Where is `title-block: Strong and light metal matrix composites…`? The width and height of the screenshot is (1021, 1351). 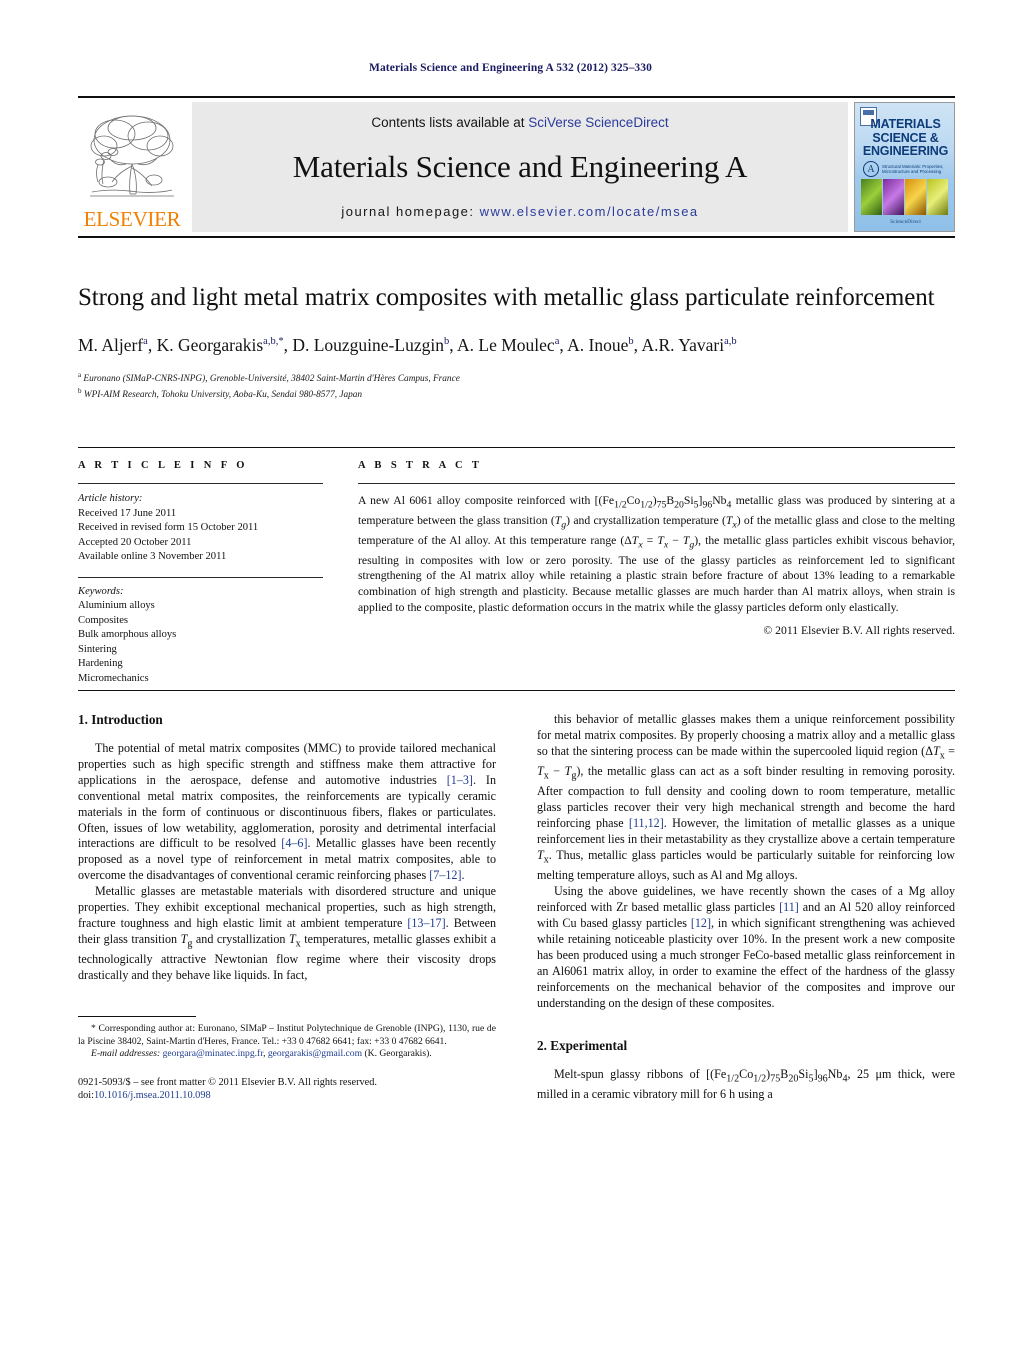
title-block: Strong and light metal matrix composites… is located at coordinates (516, 342).